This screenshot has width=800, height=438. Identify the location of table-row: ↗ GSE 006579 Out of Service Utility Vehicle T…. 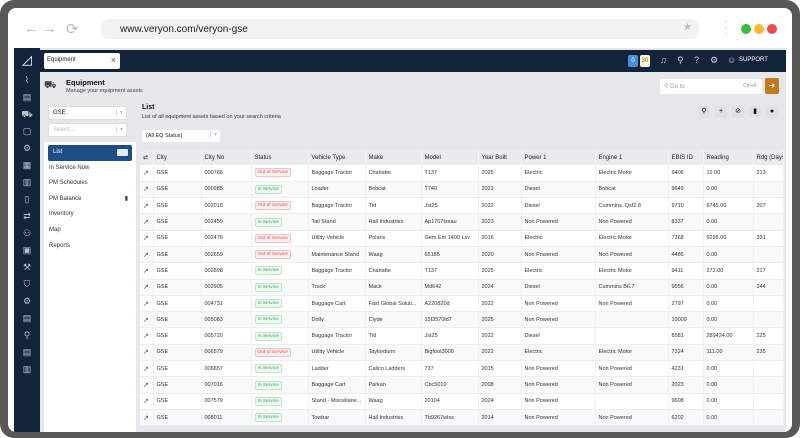
(462, 353).